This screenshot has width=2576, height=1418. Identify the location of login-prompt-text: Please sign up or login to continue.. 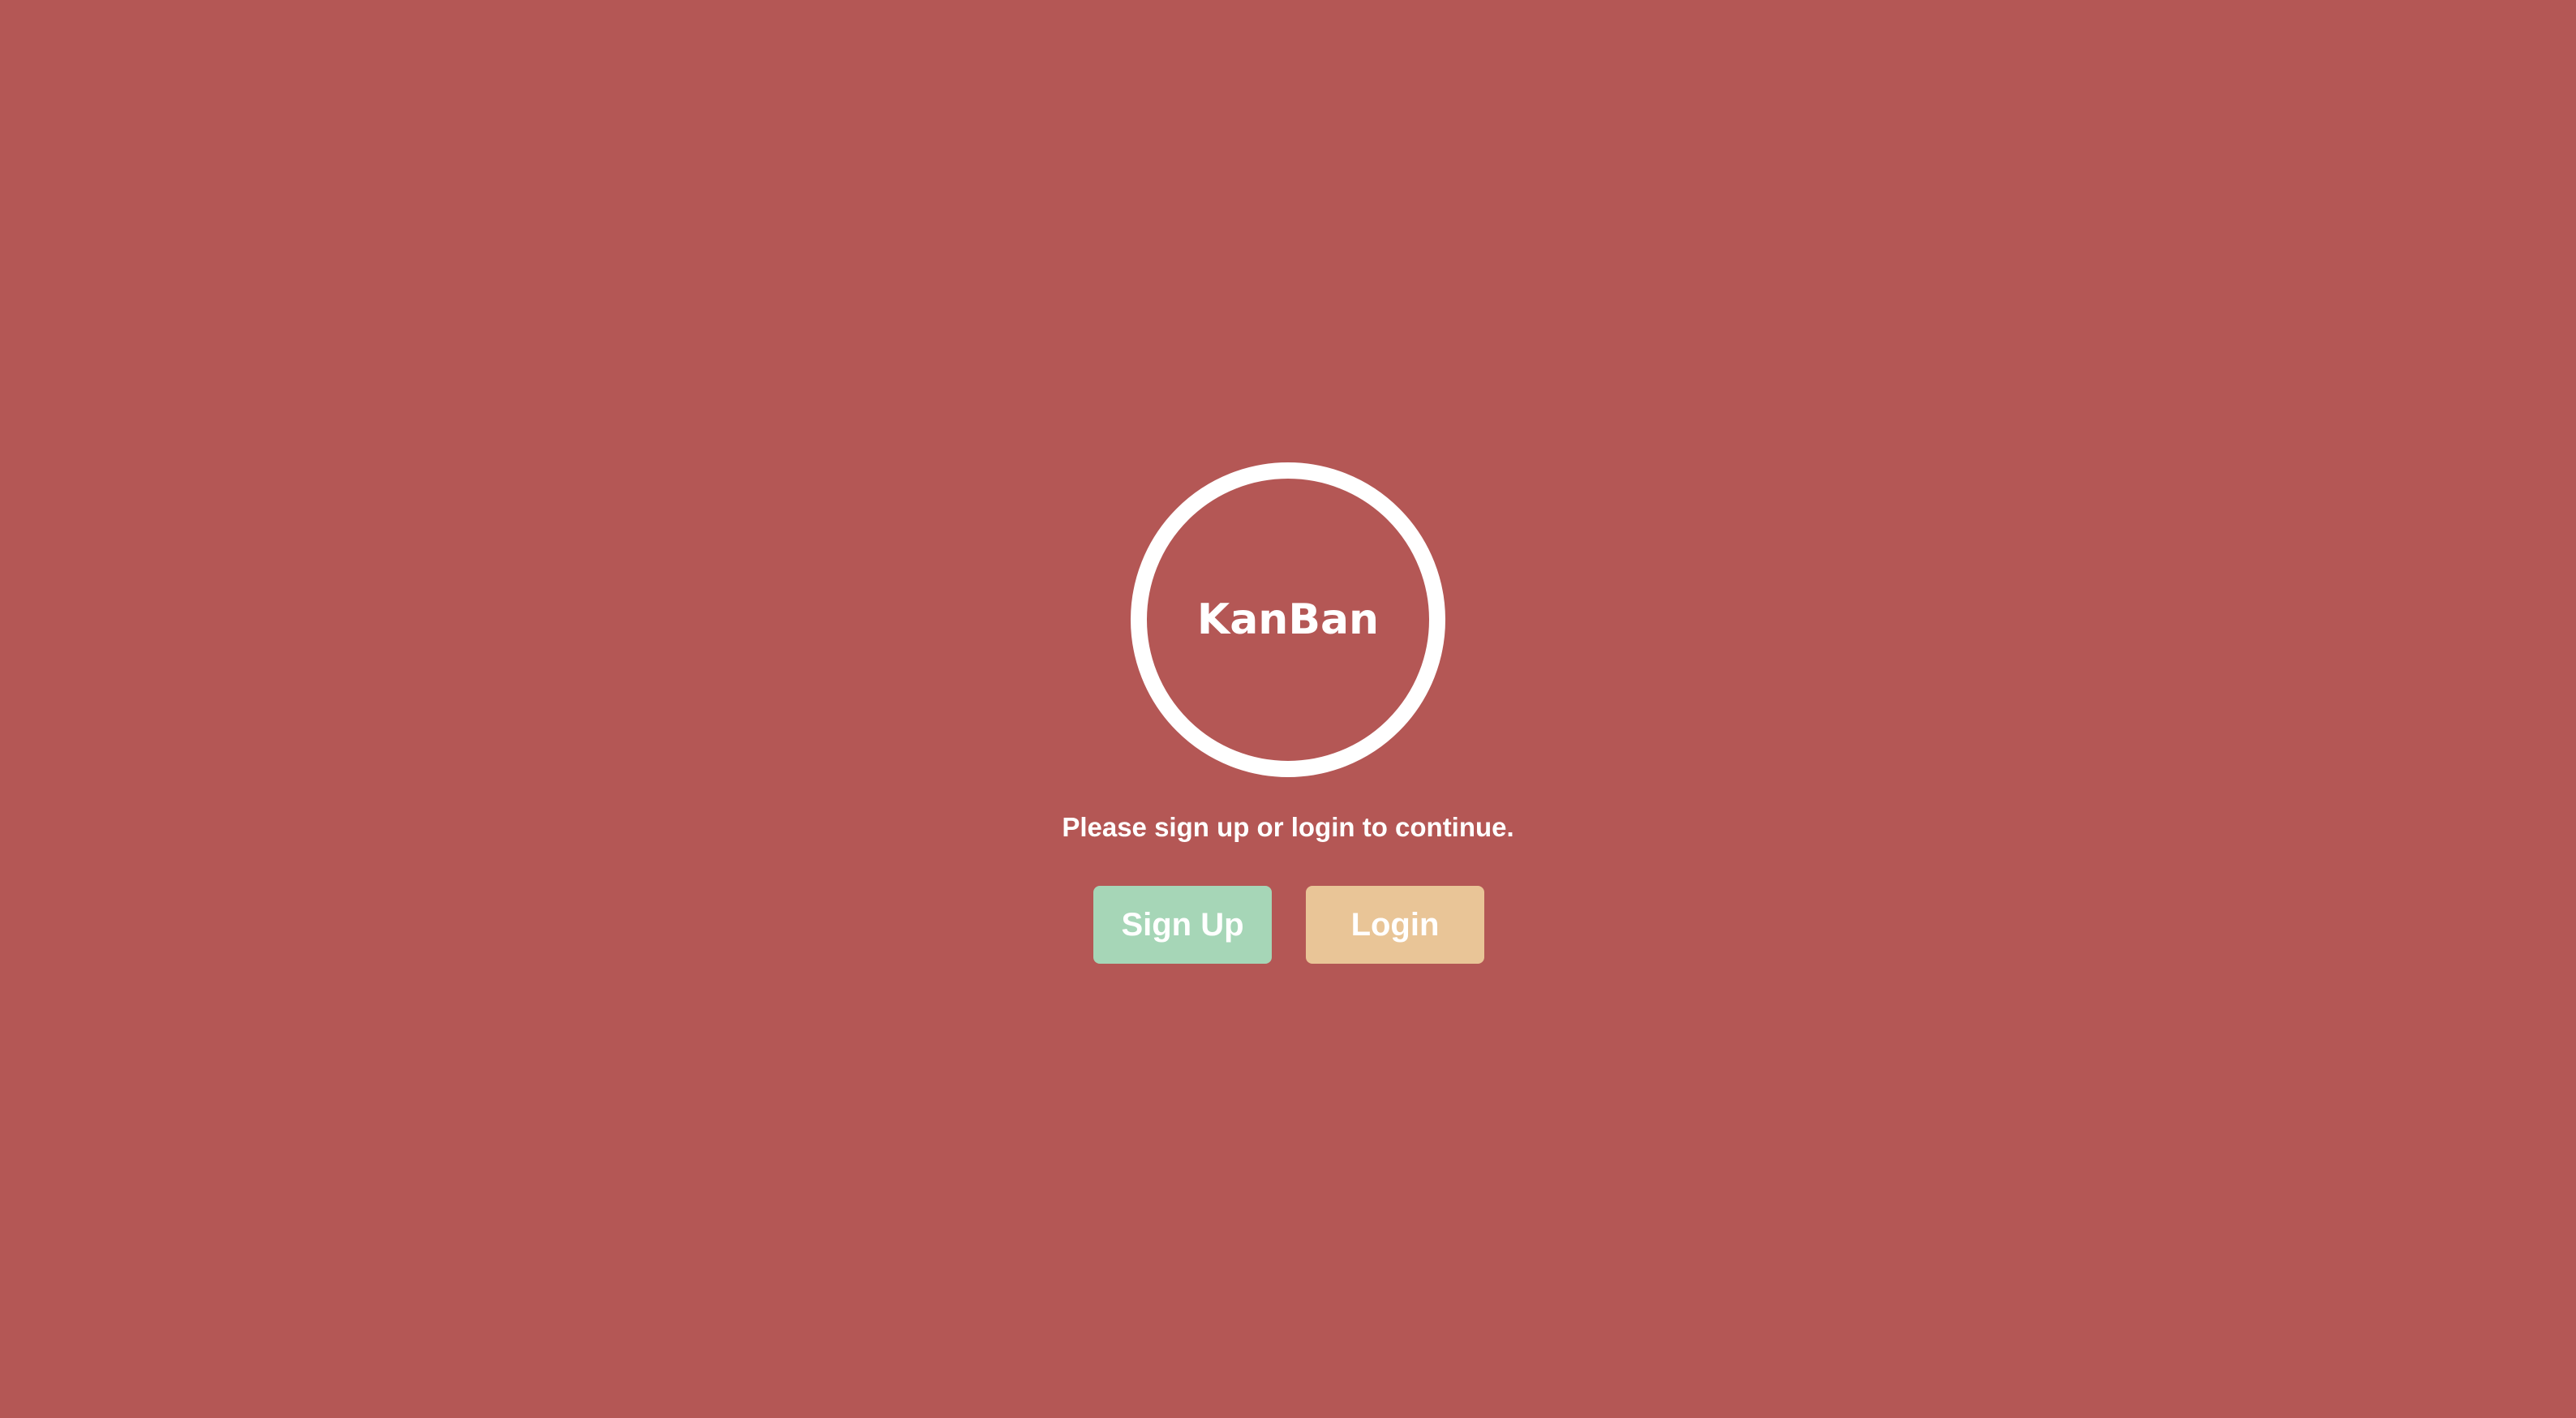
(1288, 827).